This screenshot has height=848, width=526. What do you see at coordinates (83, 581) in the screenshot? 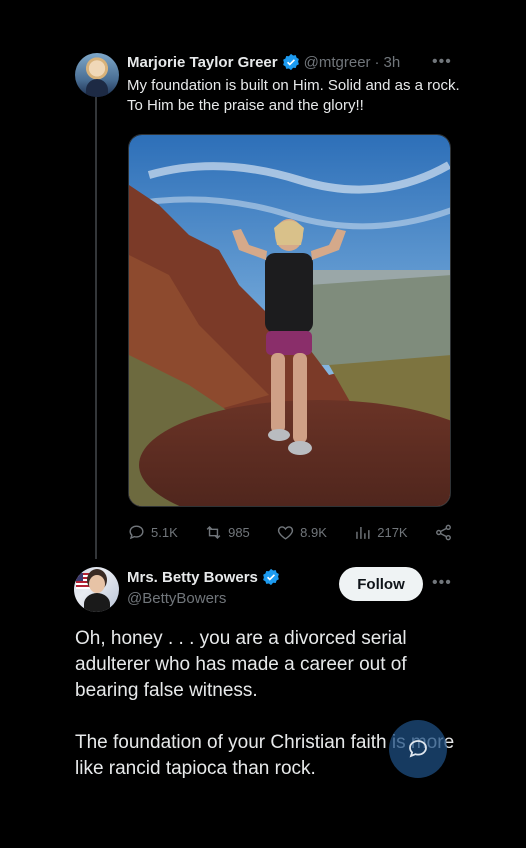
I see `flag-icon` at bounding box center [83, 581].